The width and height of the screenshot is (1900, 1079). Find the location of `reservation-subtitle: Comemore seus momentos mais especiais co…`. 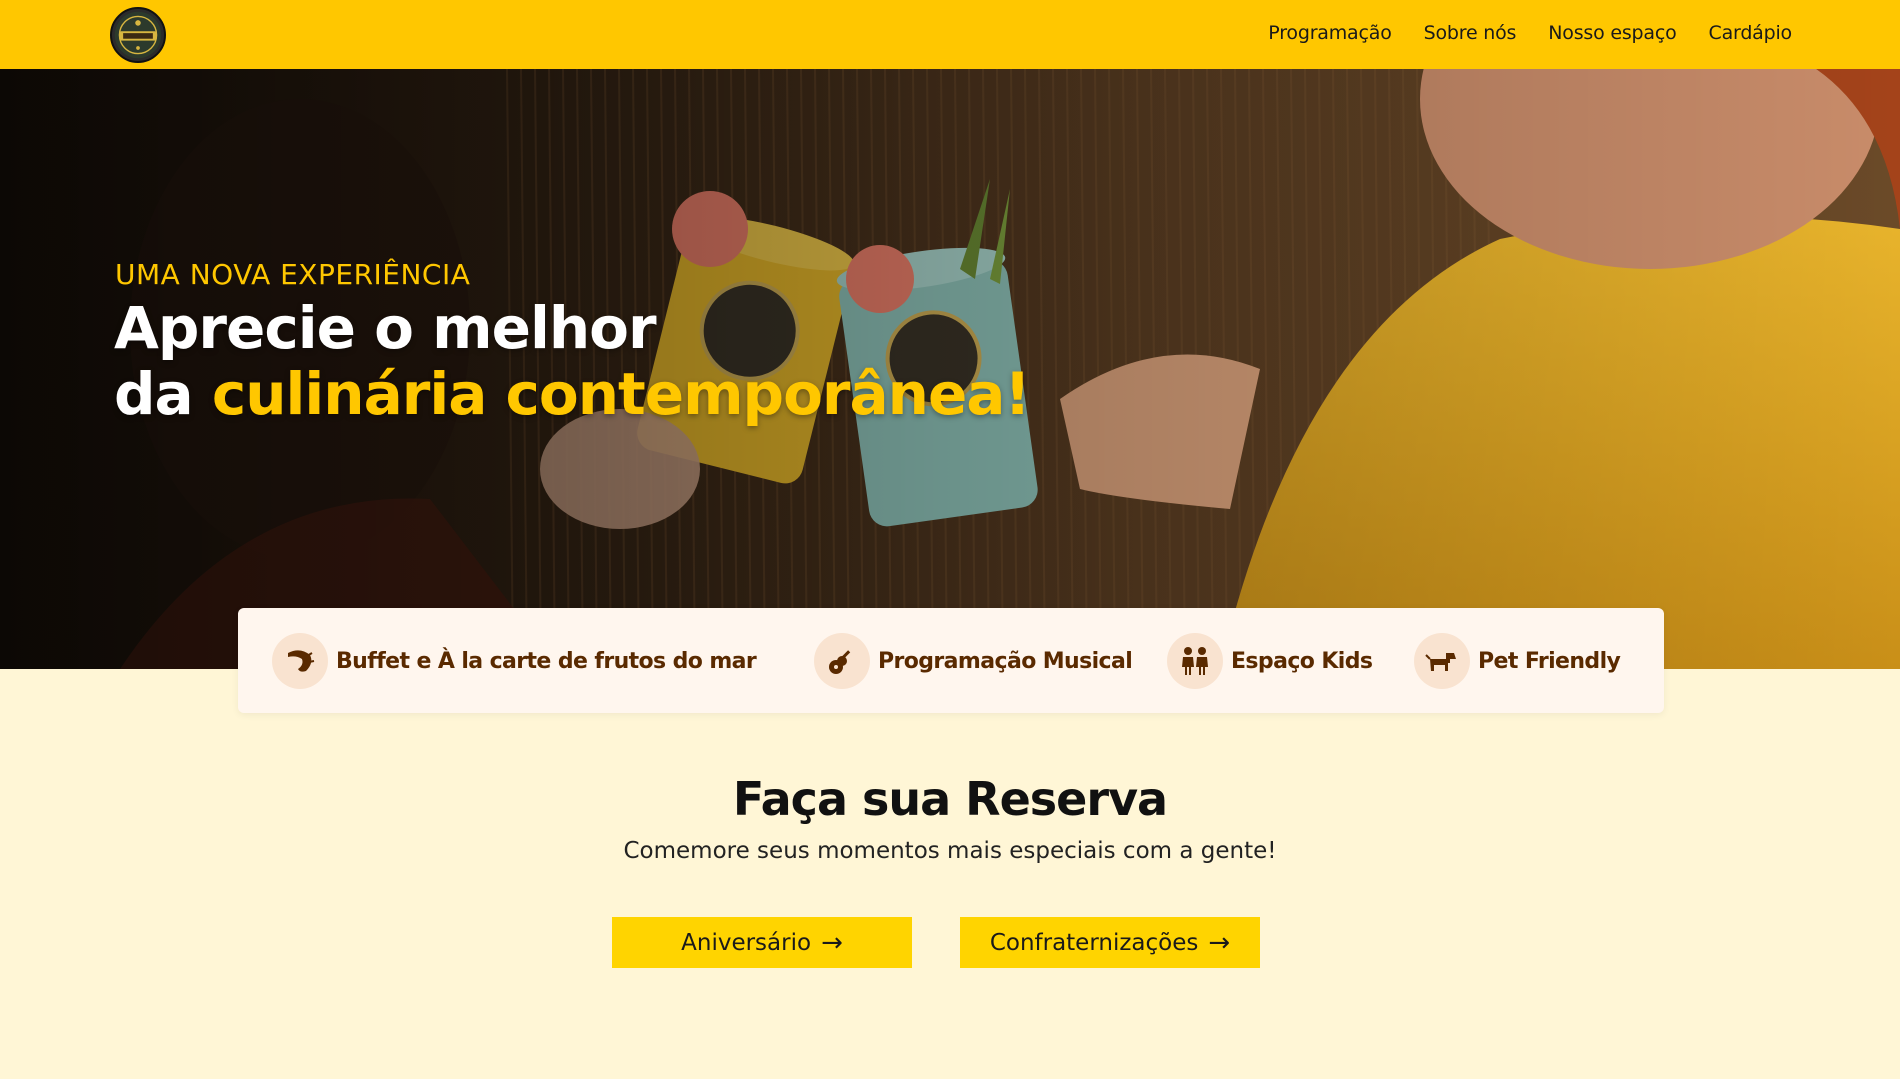

reservation-subtitle: Comemore seus momentos mais especiais co… is located at coordinates (950, 851).